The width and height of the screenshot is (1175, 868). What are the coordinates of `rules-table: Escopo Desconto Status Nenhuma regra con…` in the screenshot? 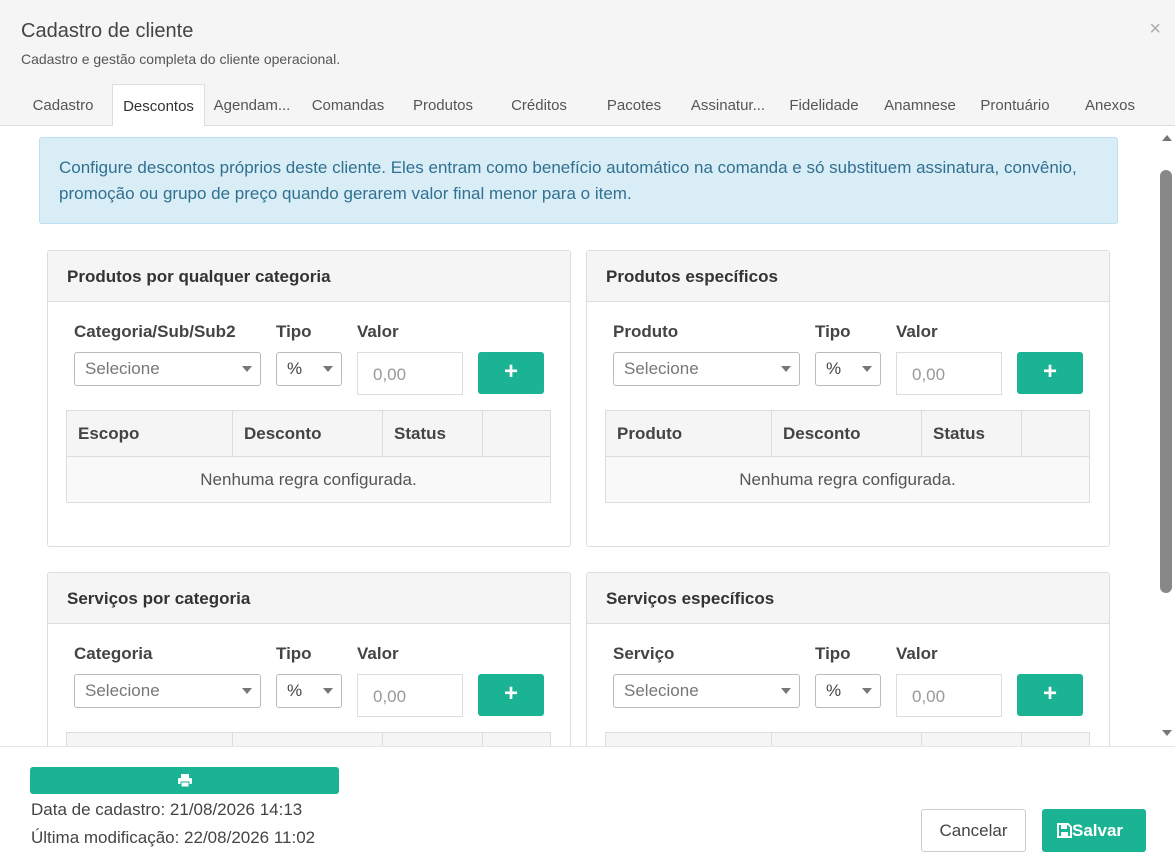 It's located at (308, 456).